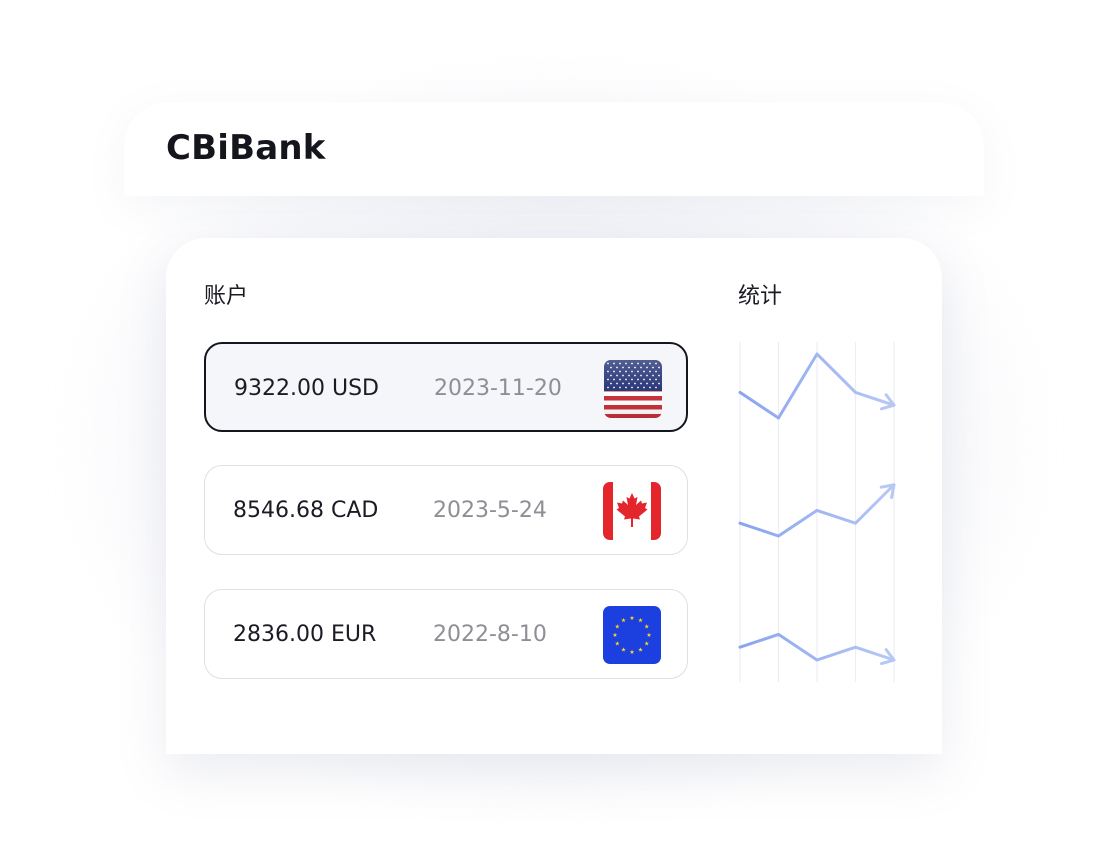 The height and width of the screenshot is (856, 1108). Describe the element at coordinates (305, 634) in the screenshot. I see `account-amount: 2836.00 EUR` at that location.